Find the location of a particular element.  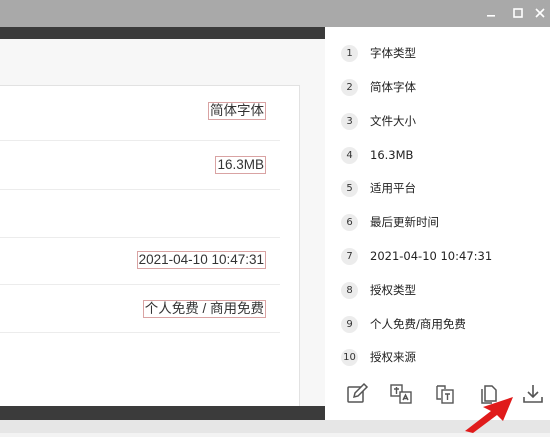

item-number: 9 is located at coordinates (349, 324).